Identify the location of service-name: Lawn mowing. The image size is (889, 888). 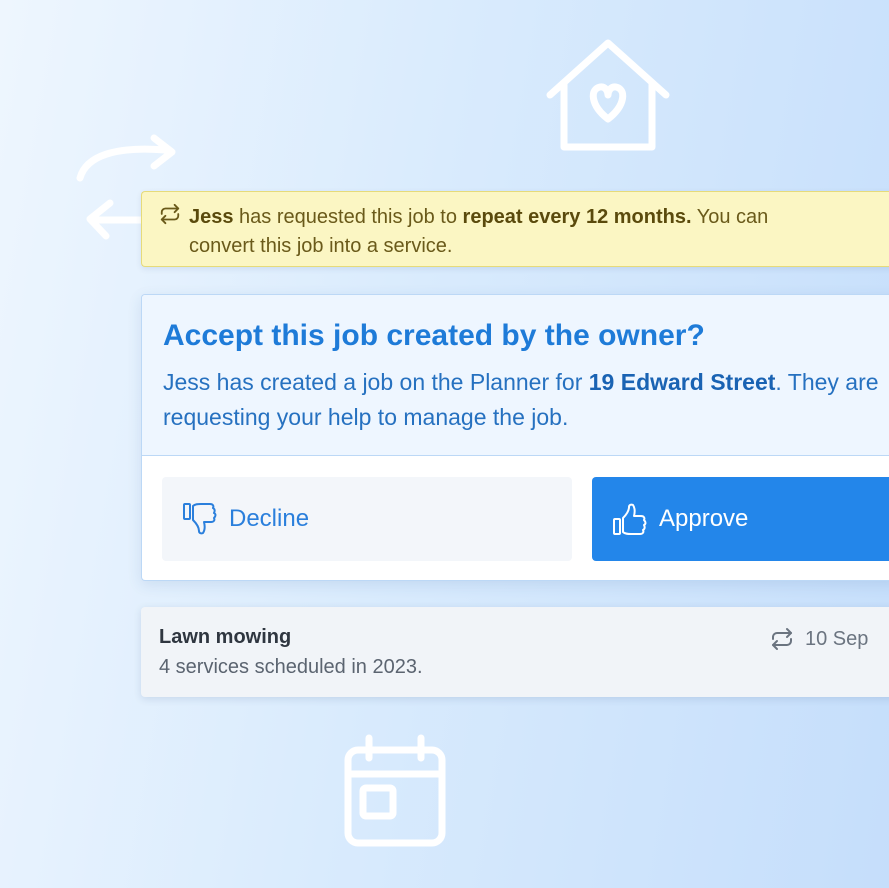
(225, 637).